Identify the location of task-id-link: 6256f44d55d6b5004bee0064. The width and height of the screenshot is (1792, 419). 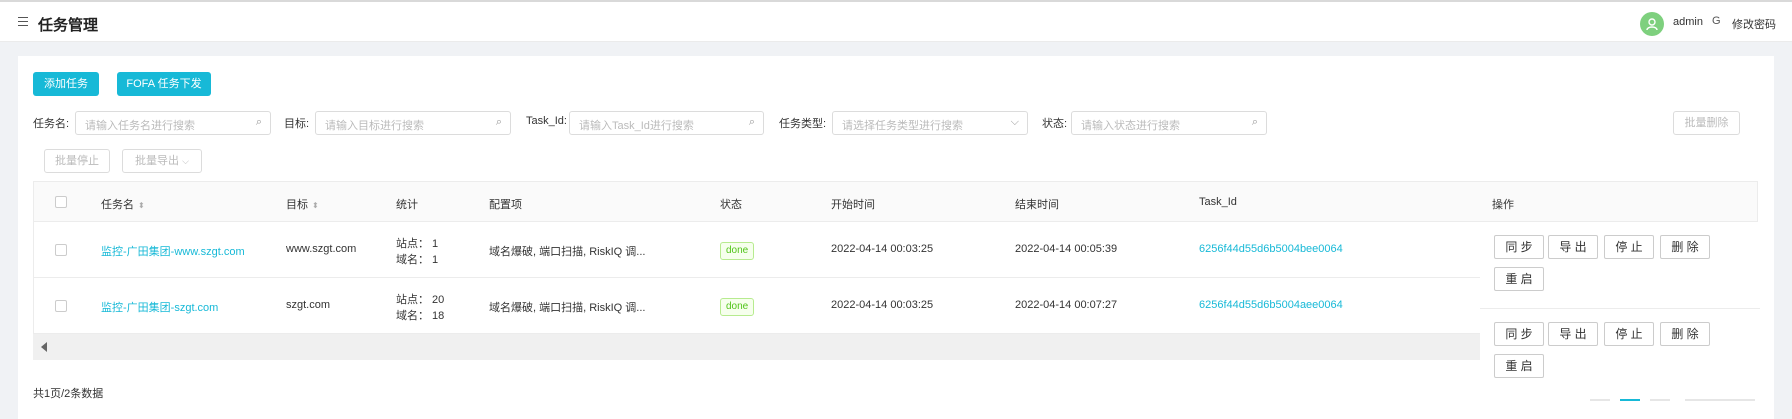
(1271, 249).